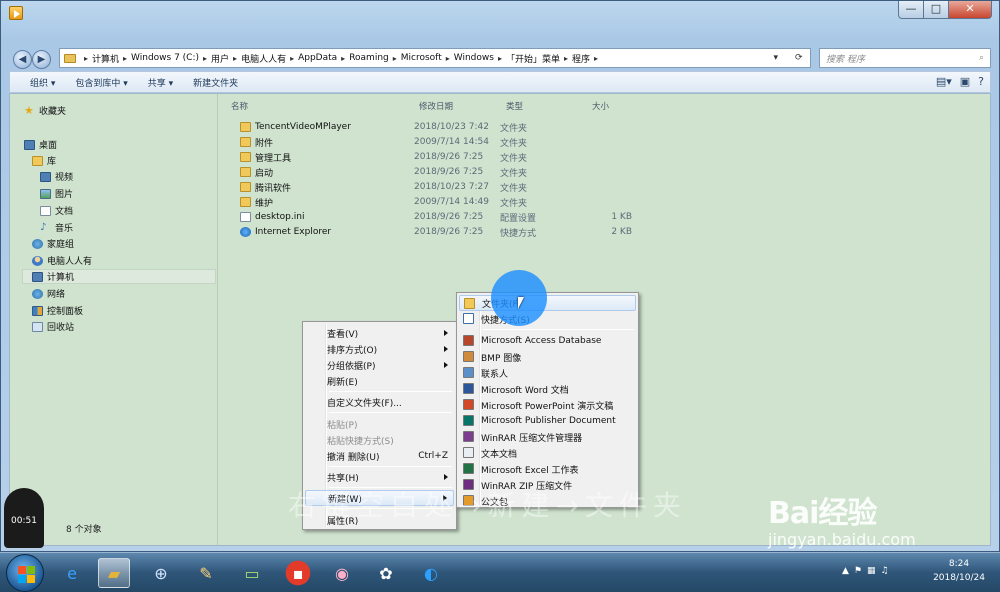 The width and height of the screenshot is (1000, 592). Describe the element at coordinates (57, 310) in the screenshot. I see `nav-control-panel: 控制面板` at that location.